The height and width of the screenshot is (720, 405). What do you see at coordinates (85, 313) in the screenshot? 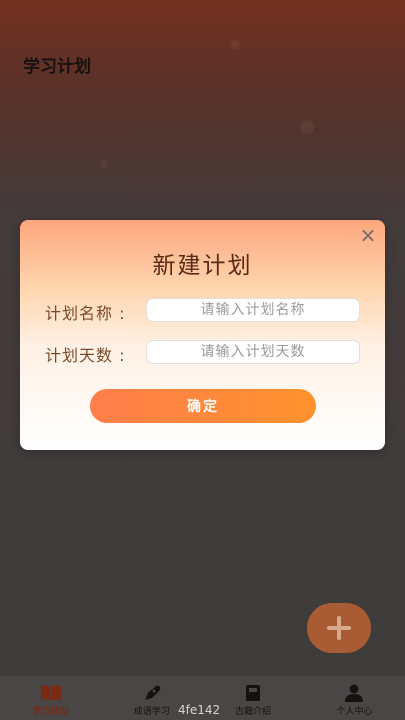
I see `plan-name-label: 计划名称 :` at bounding box center [85, 313].